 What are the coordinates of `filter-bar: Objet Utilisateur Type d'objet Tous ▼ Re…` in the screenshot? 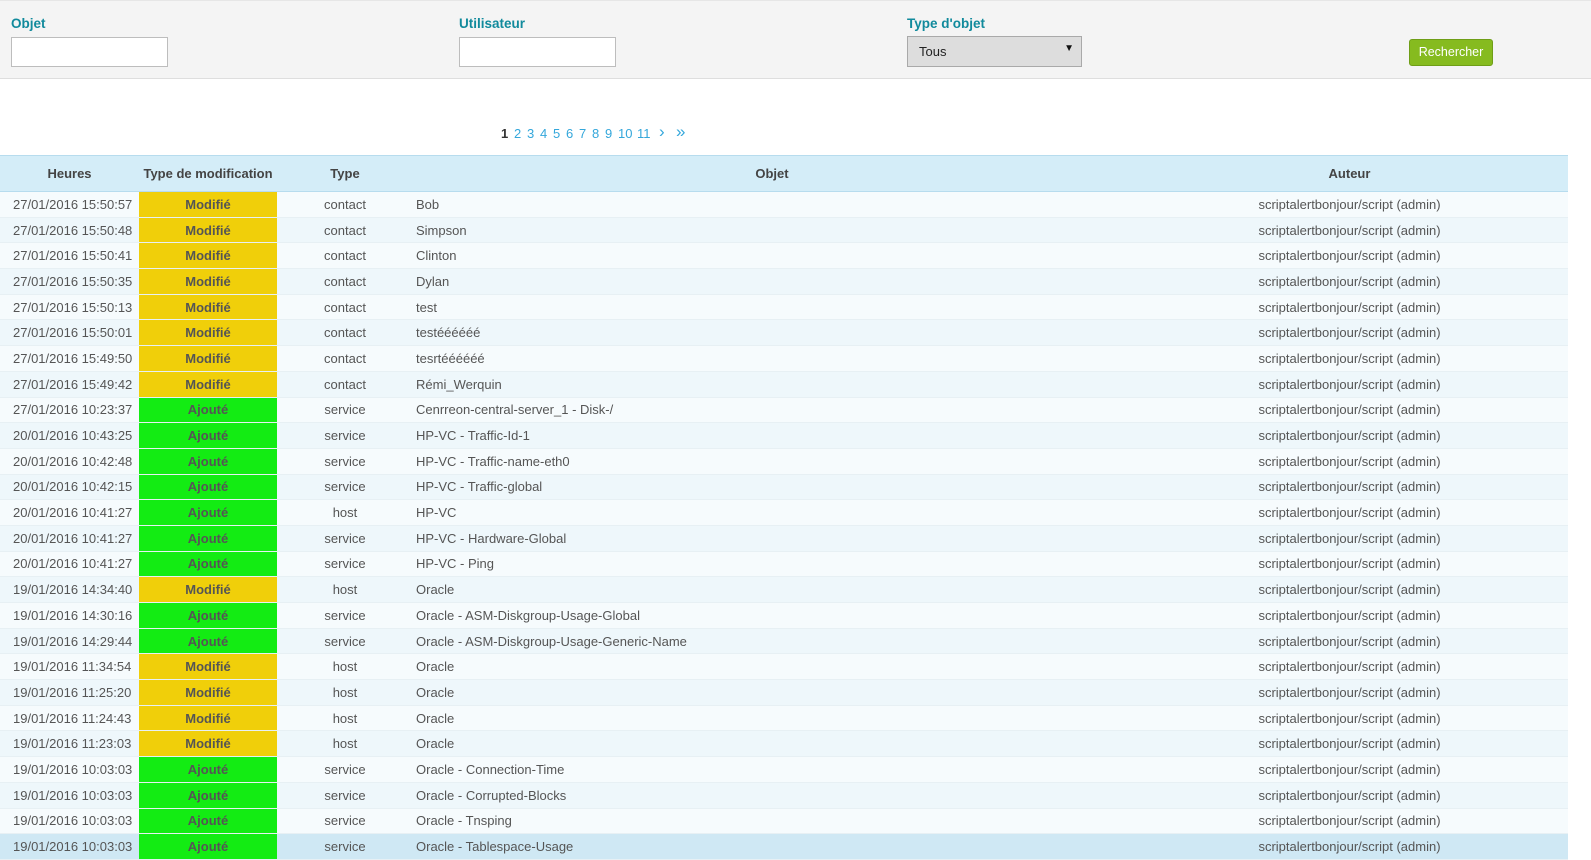 It's located at (795, 39).